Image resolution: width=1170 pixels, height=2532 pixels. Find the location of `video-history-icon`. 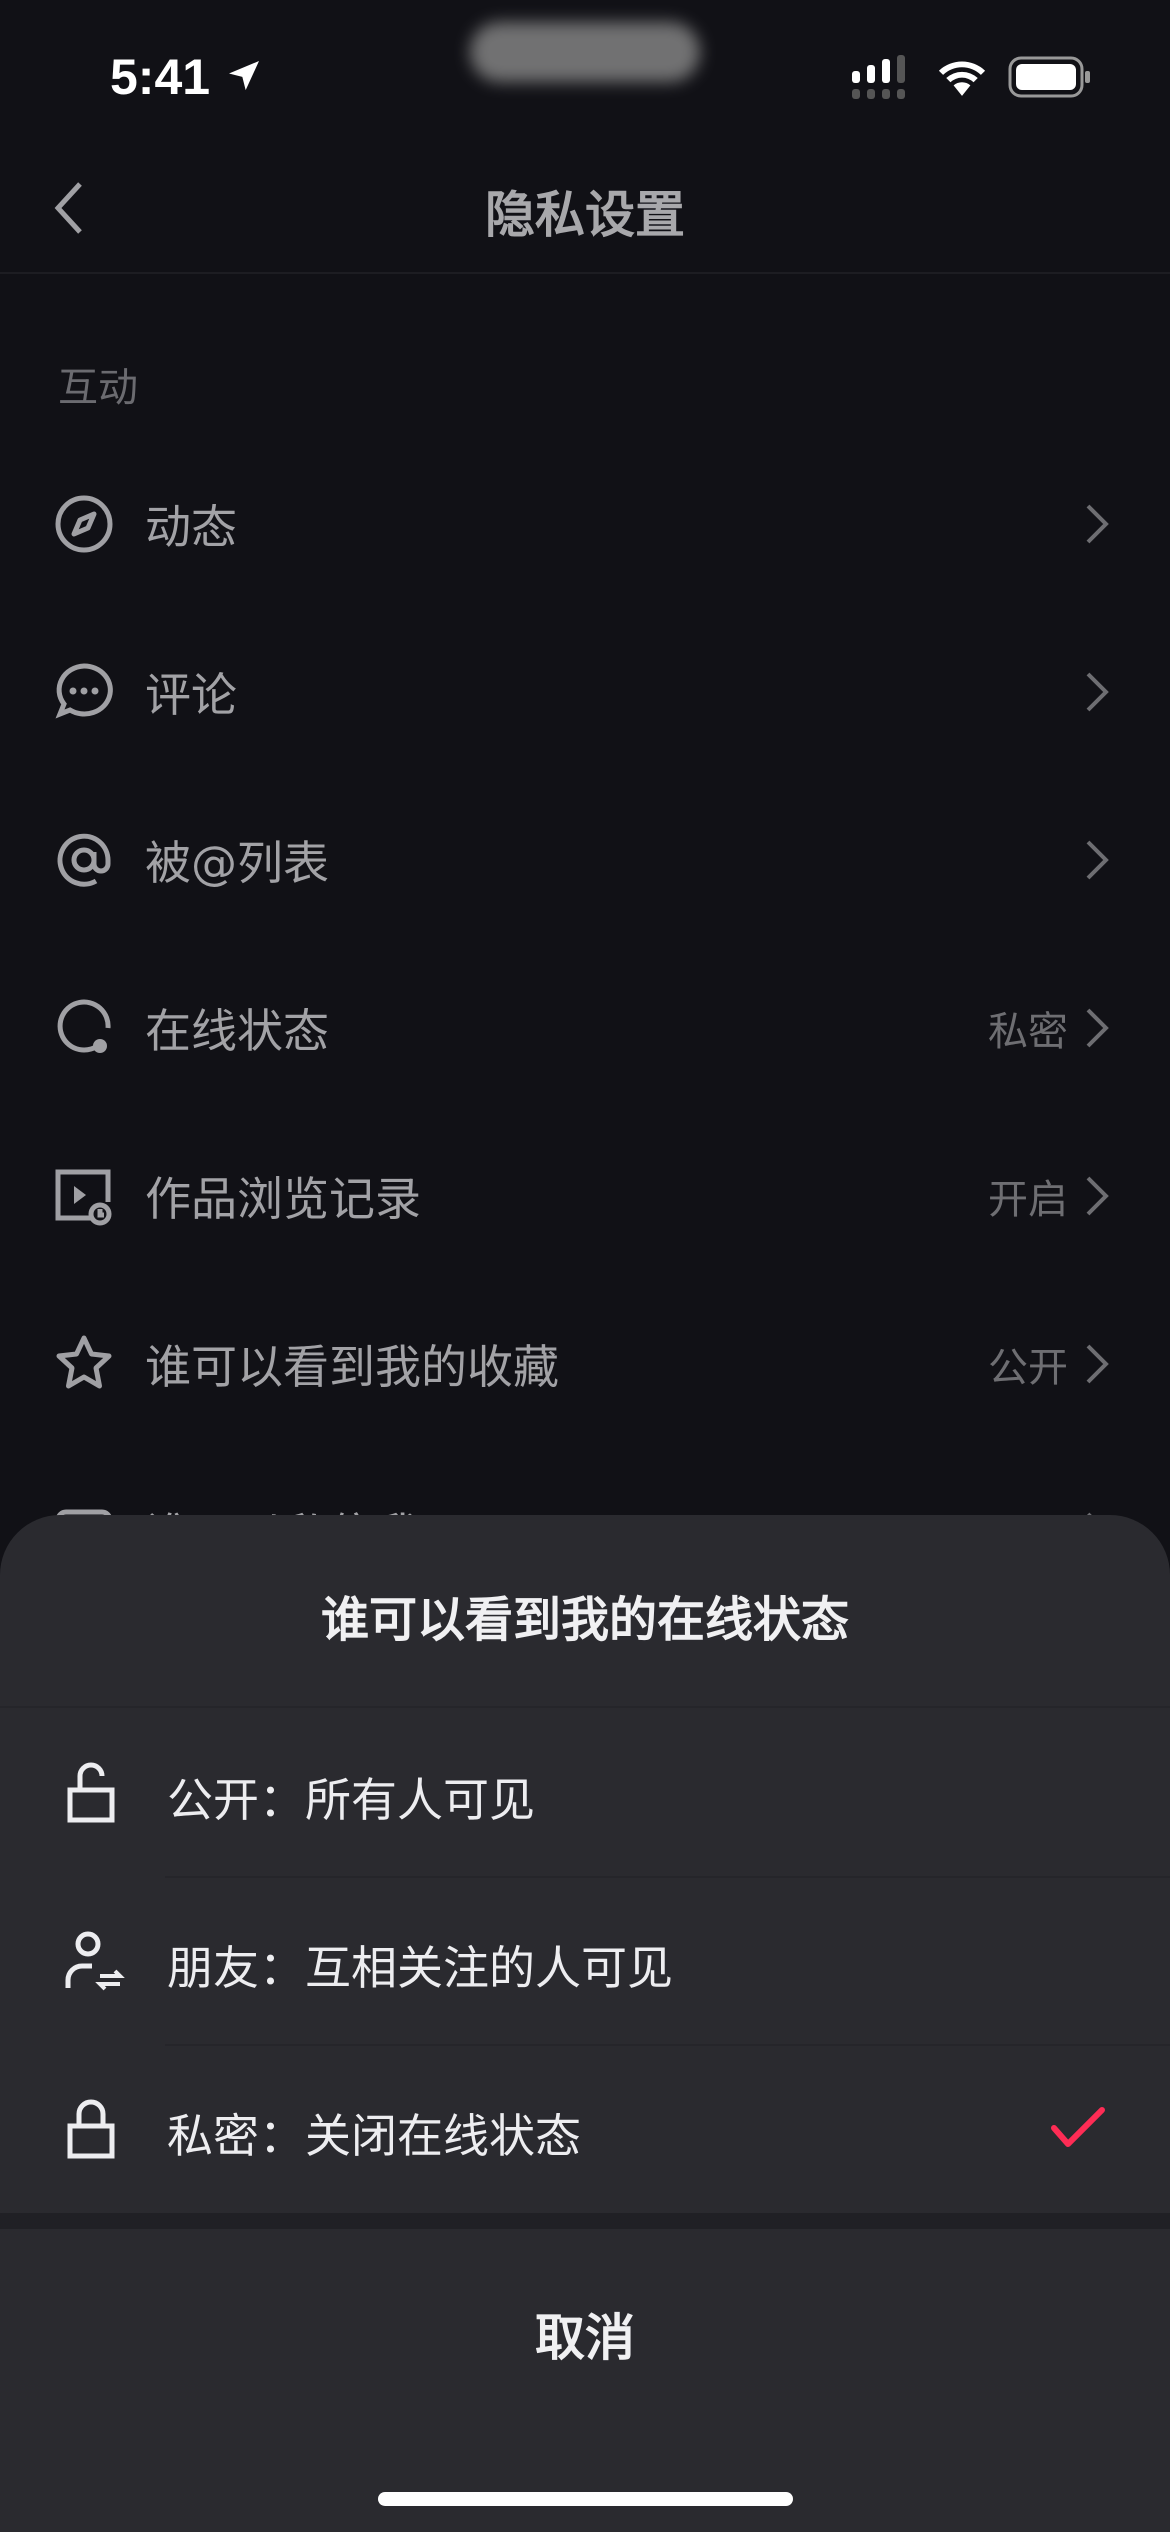

video-history-icon is located at coordinates (83, 1197).